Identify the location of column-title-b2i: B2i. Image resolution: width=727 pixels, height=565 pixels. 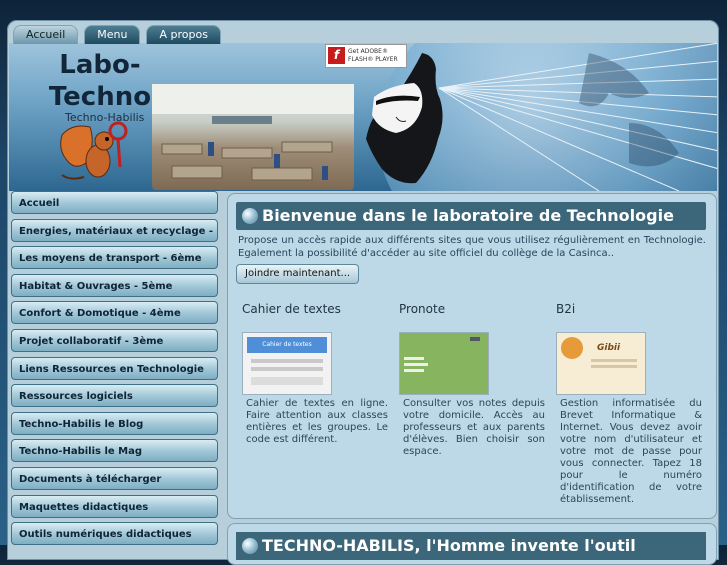
(631, 309).